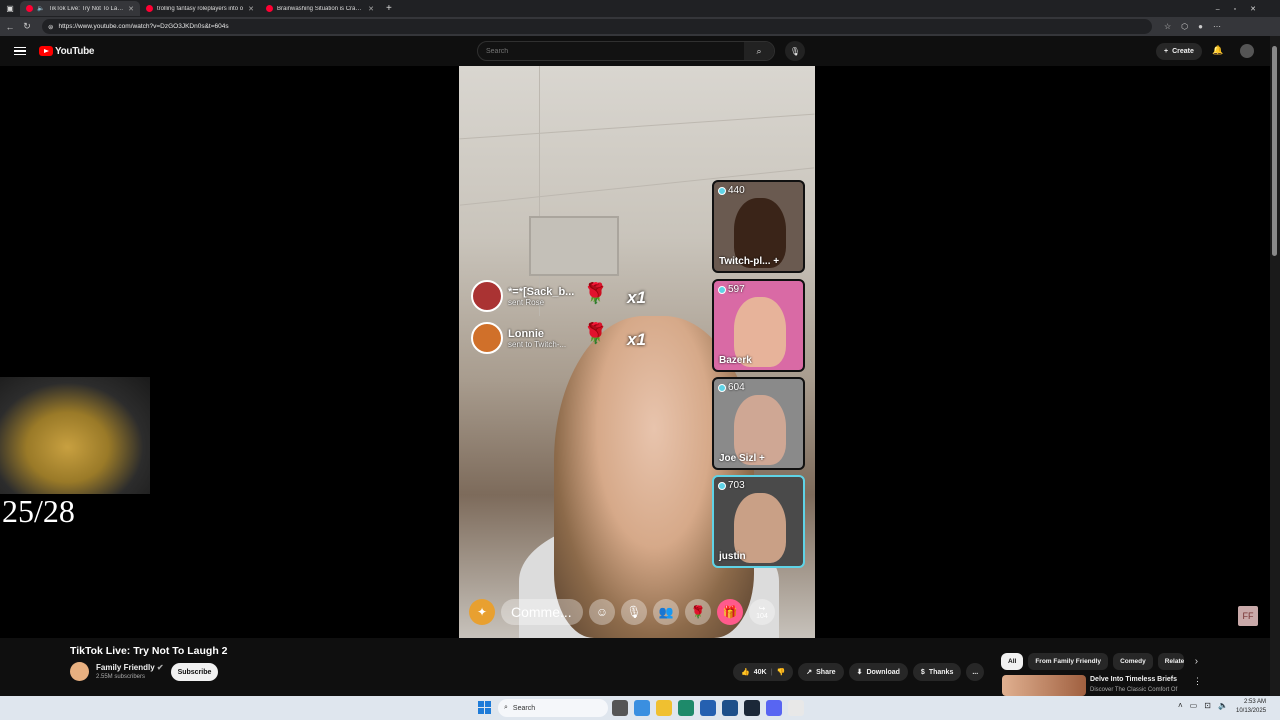 The width and height of the screenshot is (1280, 720). What do you see at coordinates (1251, 707) in the screenshot?
I see `taskbar-clock: 2:53 AM 10/13/2025` at bounding box center [1251, 707].